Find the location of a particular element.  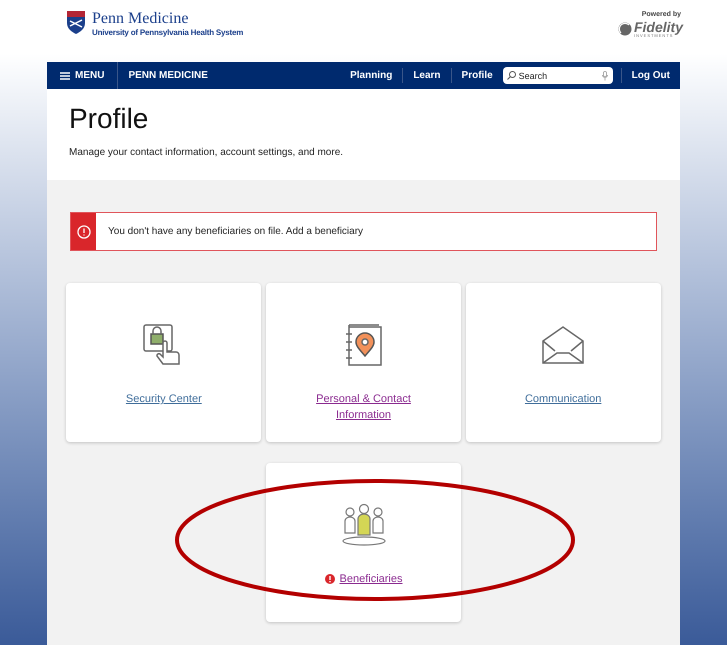

search-icon is located at coordinates (511, 75).